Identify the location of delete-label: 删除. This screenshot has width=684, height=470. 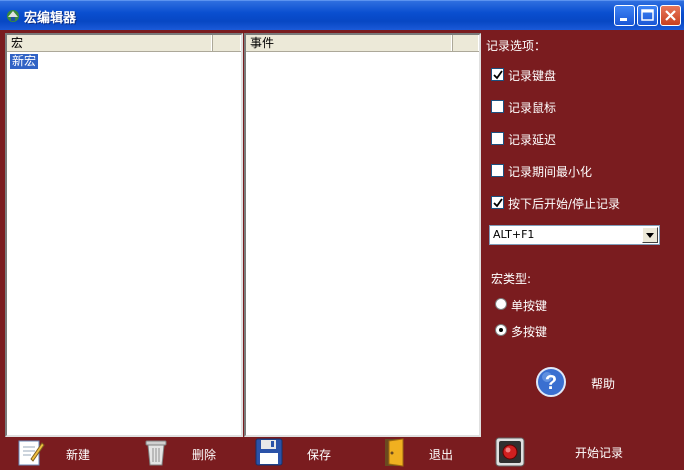
(204, 455).